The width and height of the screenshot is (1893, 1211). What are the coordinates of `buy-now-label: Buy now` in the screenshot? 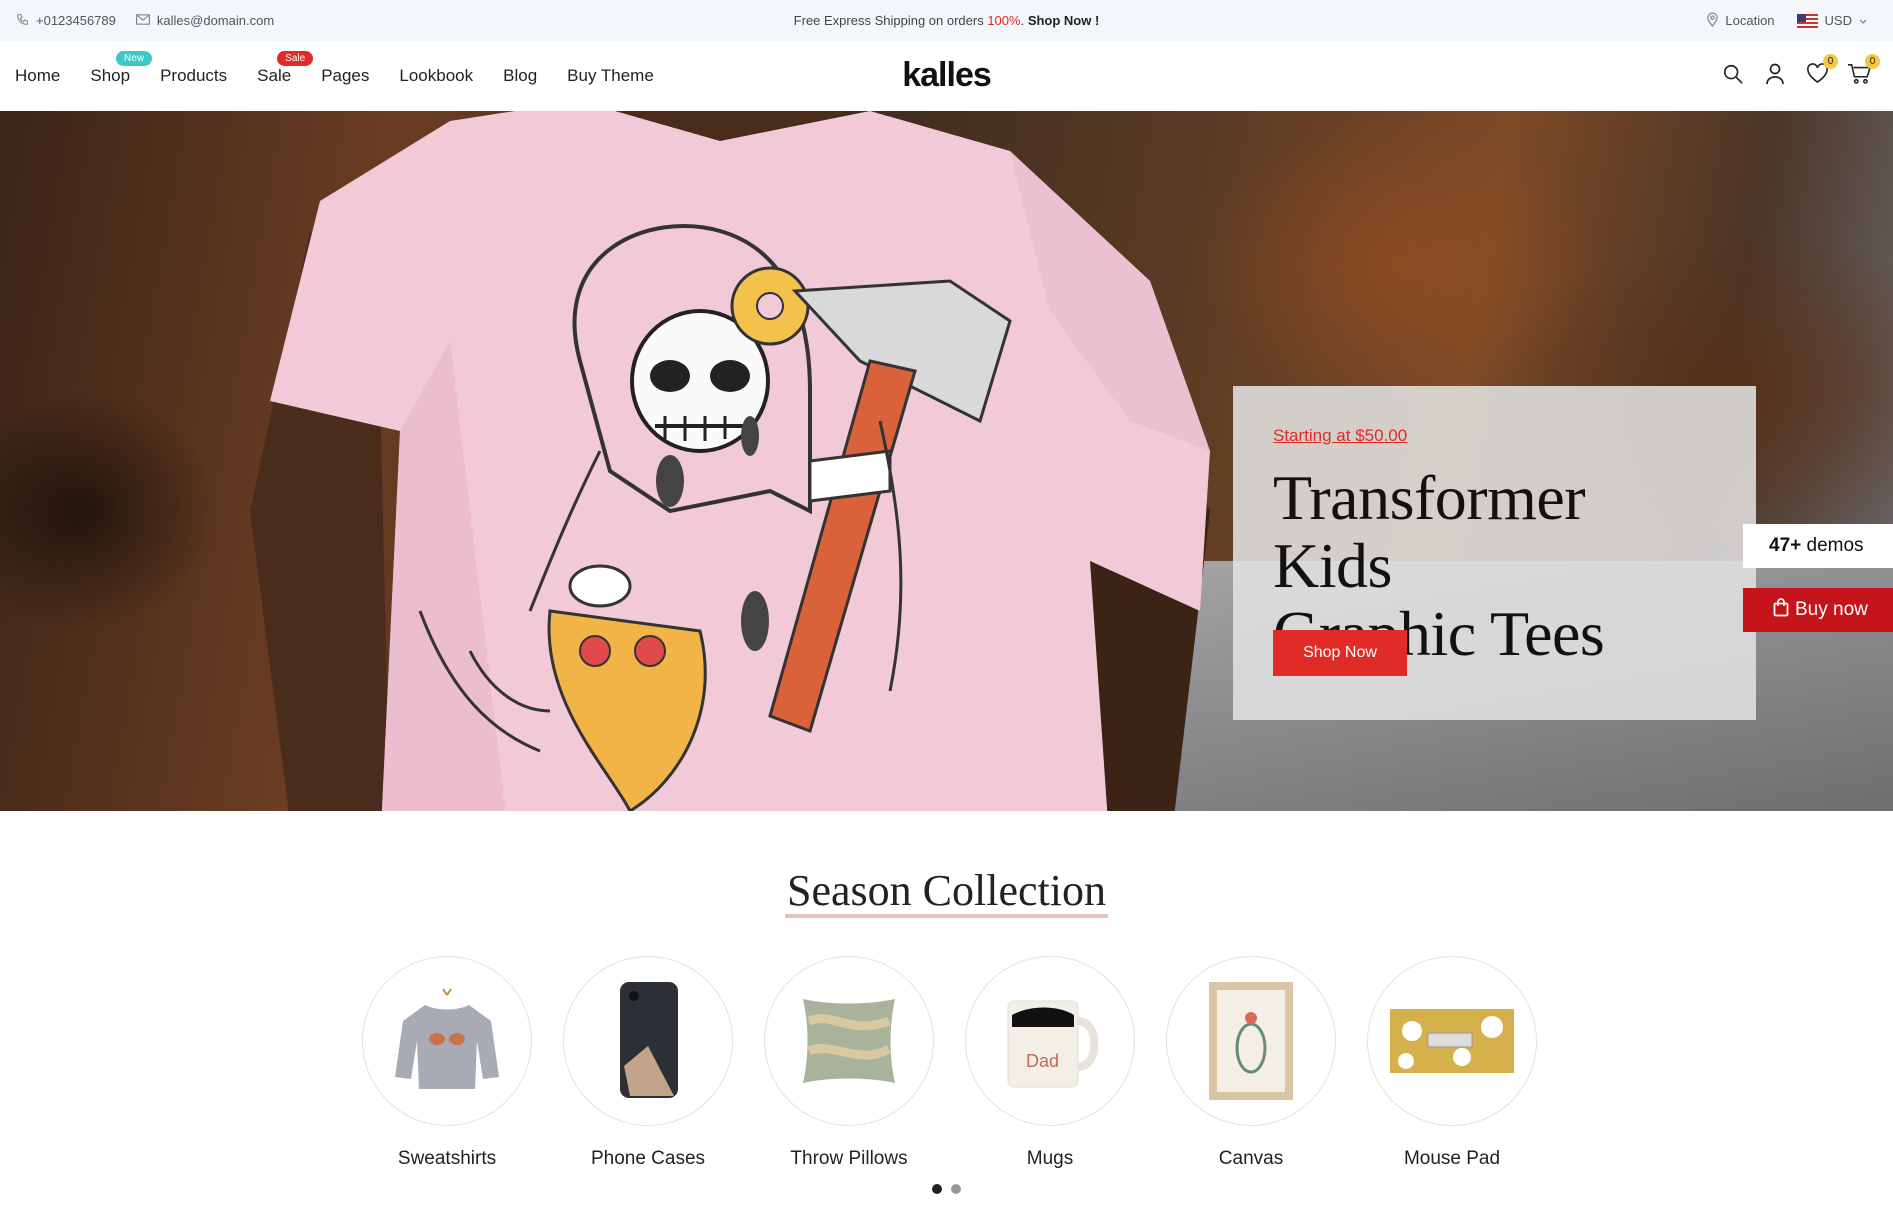 It's located at (1831, 609).